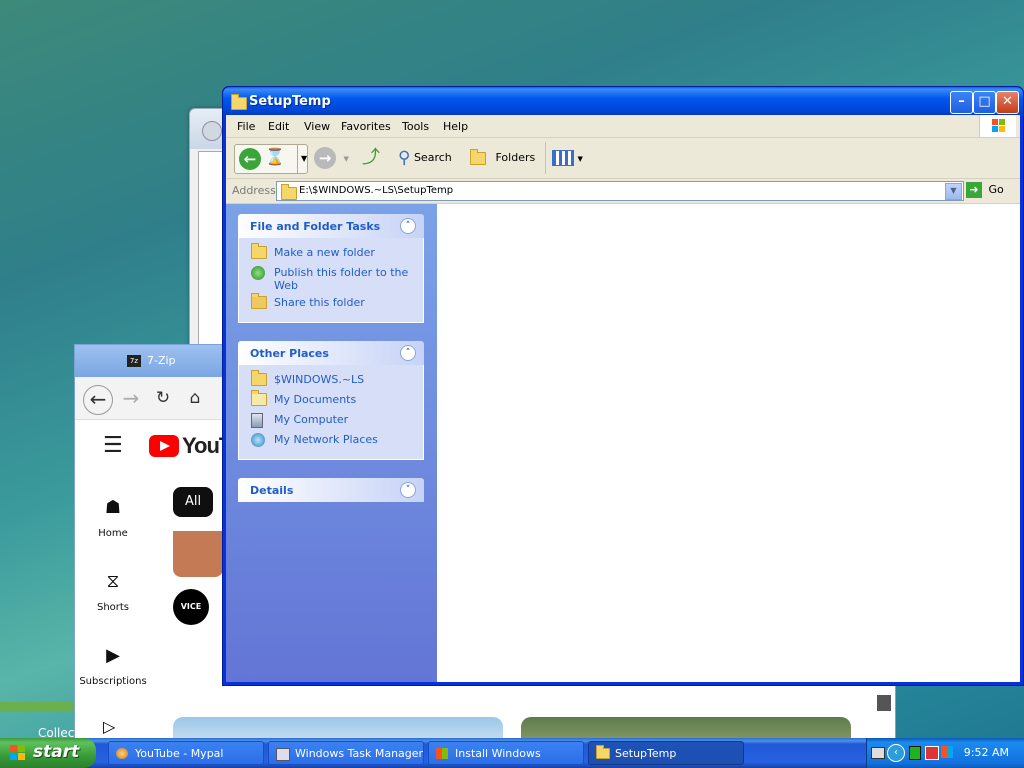 This screenshot has width=1024, height=768. I want to click on views-button: ▼, so click(569, 158).